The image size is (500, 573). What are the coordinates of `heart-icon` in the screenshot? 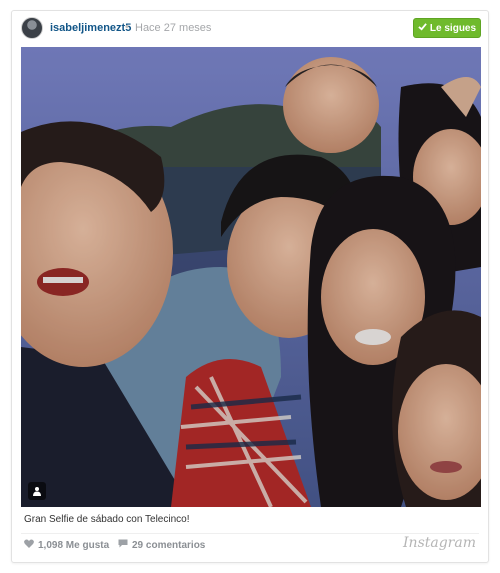 It's located at (29, 545).